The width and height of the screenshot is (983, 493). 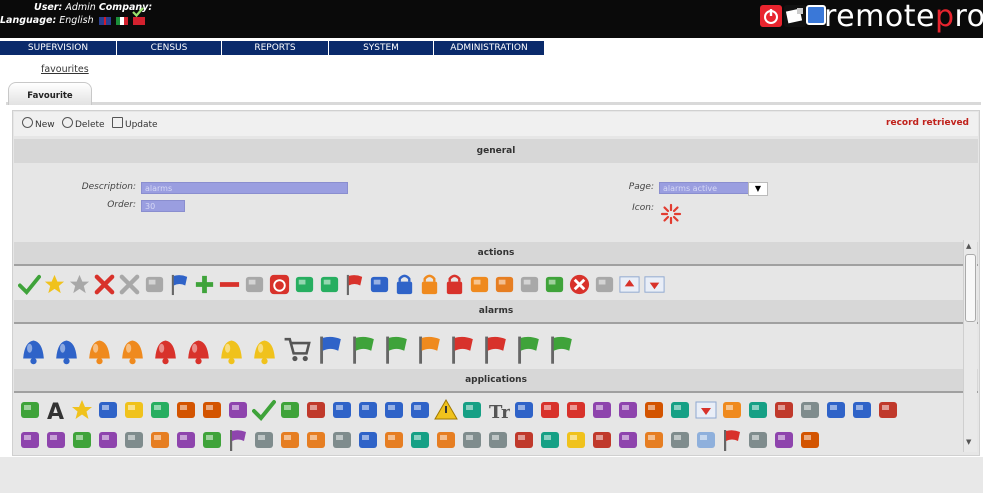 What do you see at coordinates (654, 284) in the screenshot?
I see `arrow-down-icon` at bounding box center [654, 284].